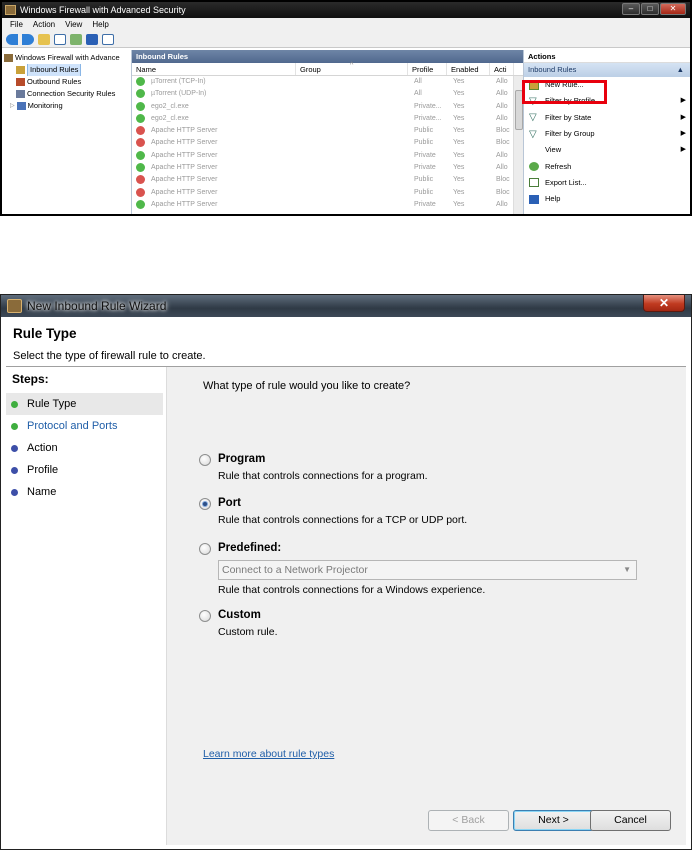 The image size is (692, 850). Describe the element at coordinates (205, 460) in the screenshot. I see `program-radio` at that location.